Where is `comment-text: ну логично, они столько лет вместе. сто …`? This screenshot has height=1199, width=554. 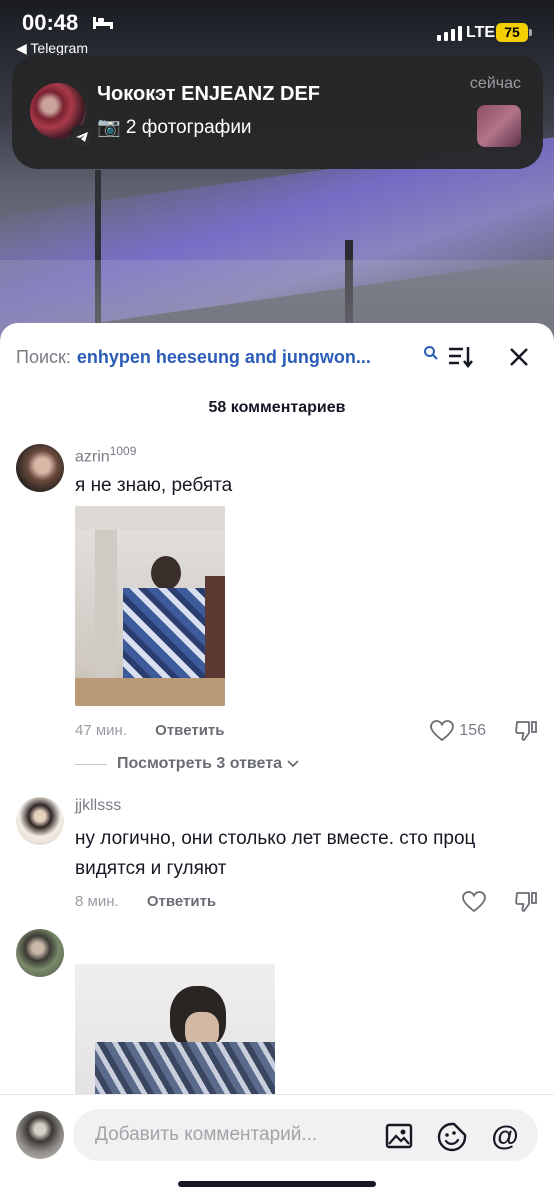 comment-text: ну логично, они столько лет вместе. сто … is located at coordinates (275, 853).